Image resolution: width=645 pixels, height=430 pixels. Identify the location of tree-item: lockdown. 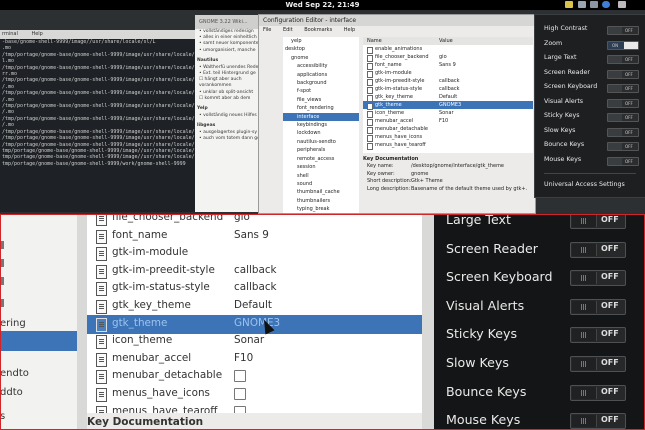
(321, 133).